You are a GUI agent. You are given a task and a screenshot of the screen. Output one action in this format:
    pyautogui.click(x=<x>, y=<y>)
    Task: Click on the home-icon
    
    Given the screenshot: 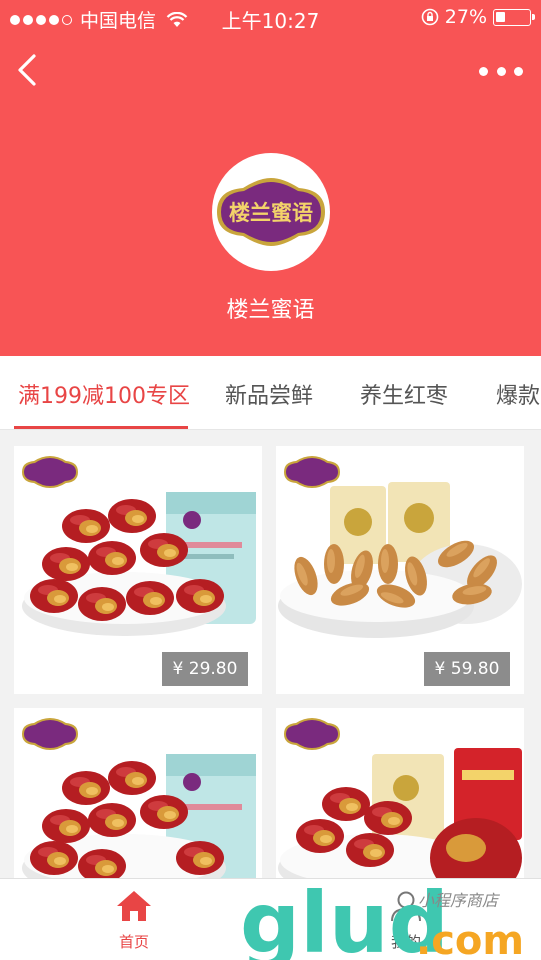 What is the action you would take?
    pyautogui.click(x=134, y=906)
    